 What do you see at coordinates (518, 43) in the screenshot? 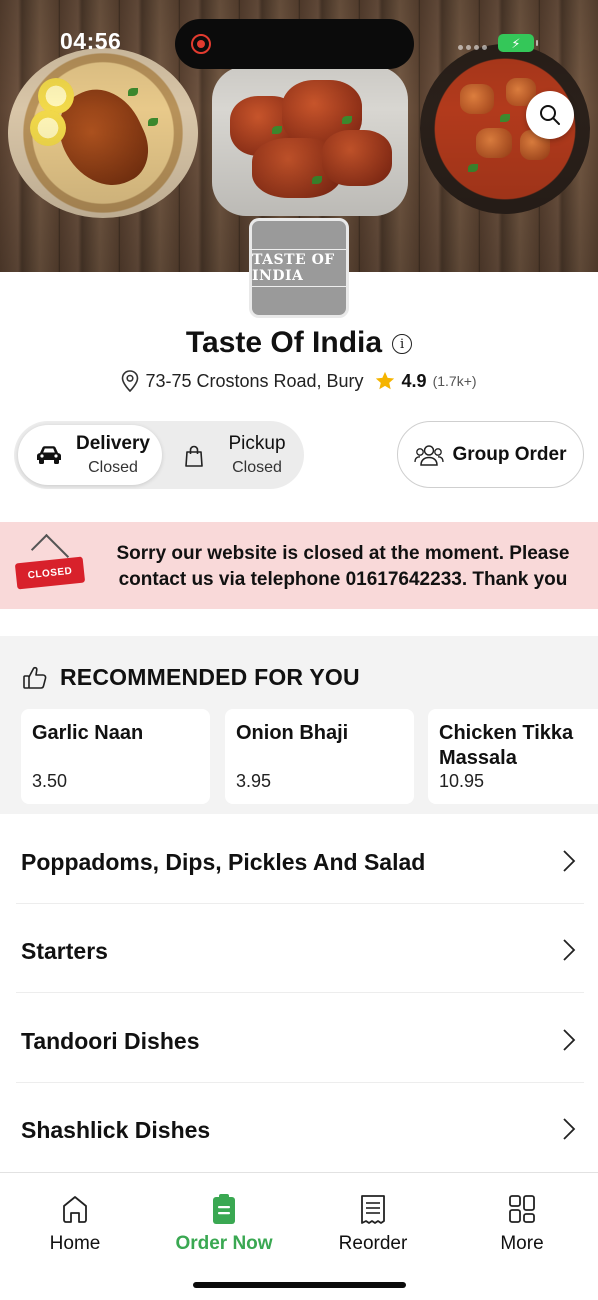
I see `battery-charging-icon: ⚡` at bounding box center [518, 43].